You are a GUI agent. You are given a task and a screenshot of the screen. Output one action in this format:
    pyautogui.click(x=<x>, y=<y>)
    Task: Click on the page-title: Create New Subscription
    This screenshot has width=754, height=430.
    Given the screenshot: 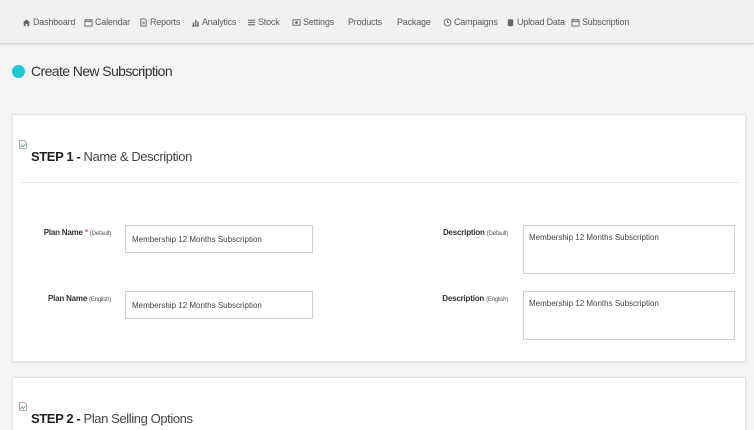 What is the action you would take?
    pyautogui.click(x=92, y=71)
    